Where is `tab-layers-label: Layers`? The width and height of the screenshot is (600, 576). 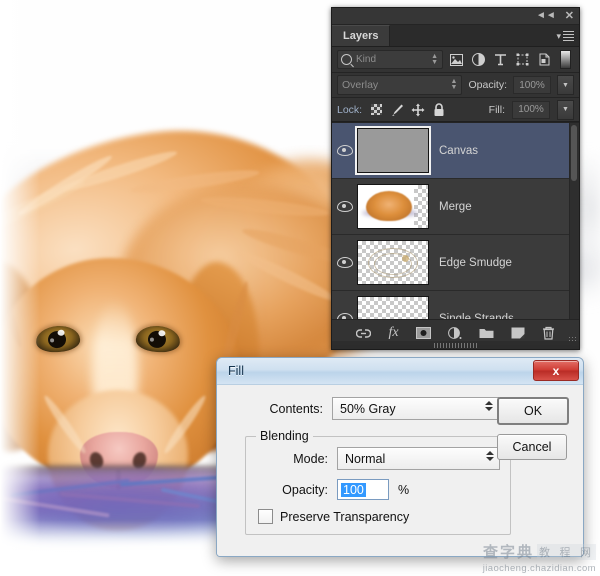 tab-layers-label: Layers is located at coordinates (361, 36).